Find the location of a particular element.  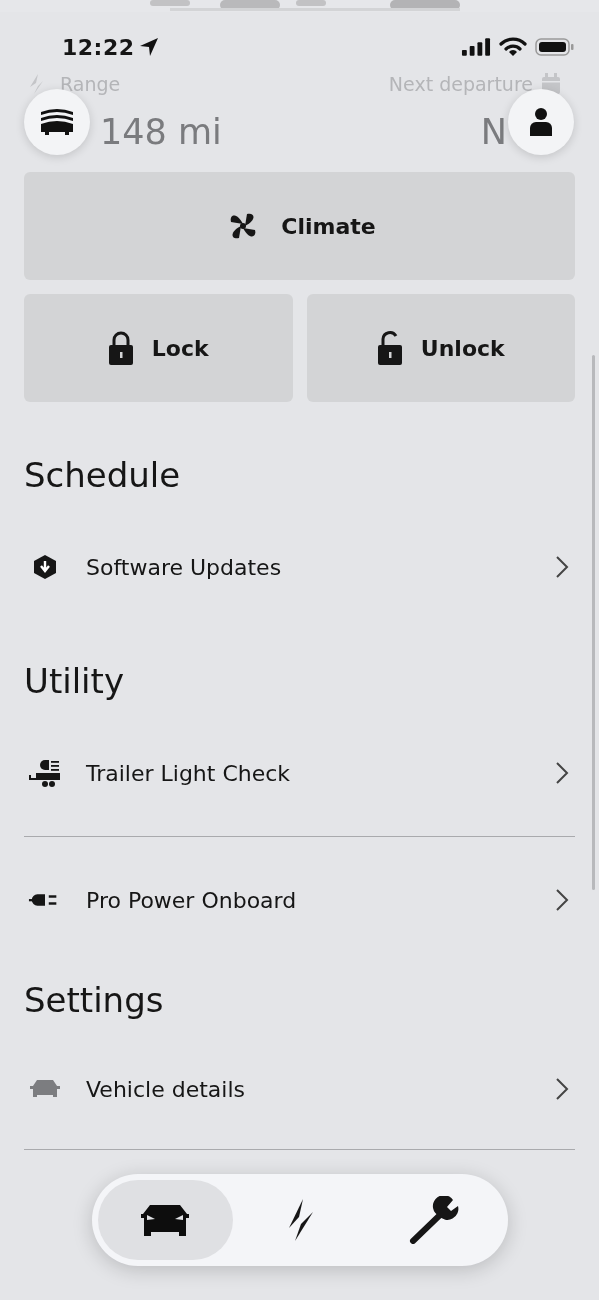

list-item: Trailer Light Check is located at coordinates (299, 773).